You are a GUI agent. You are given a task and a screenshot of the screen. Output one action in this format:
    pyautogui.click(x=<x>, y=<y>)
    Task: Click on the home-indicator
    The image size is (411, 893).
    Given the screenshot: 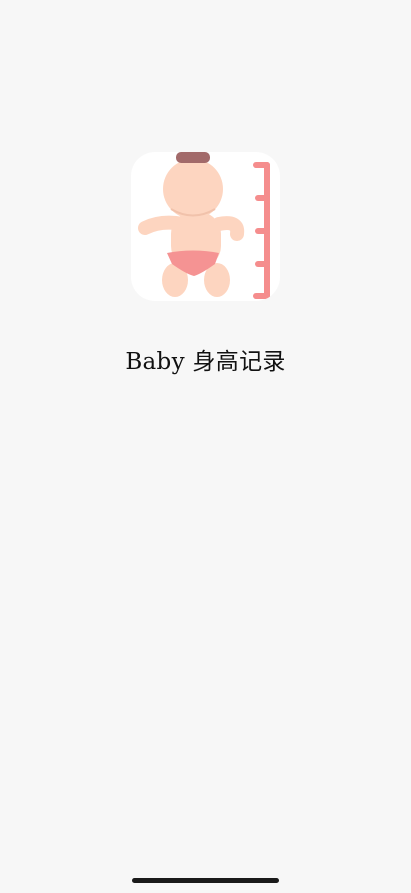 What is the action you would take?
    pyautogui.click(x=205, y=880)
    